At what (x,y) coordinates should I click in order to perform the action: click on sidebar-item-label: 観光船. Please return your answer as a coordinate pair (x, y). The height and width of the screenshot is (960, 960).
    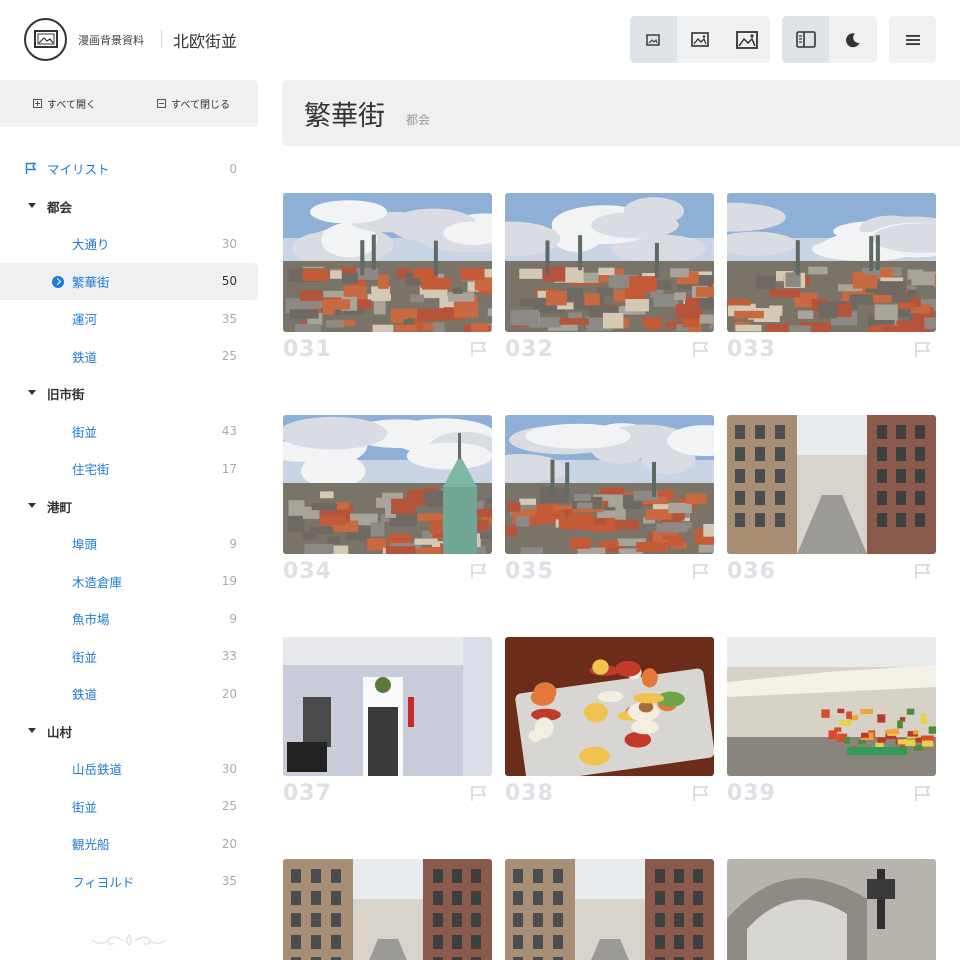
    Looking at the image, I should click on (91, 844).